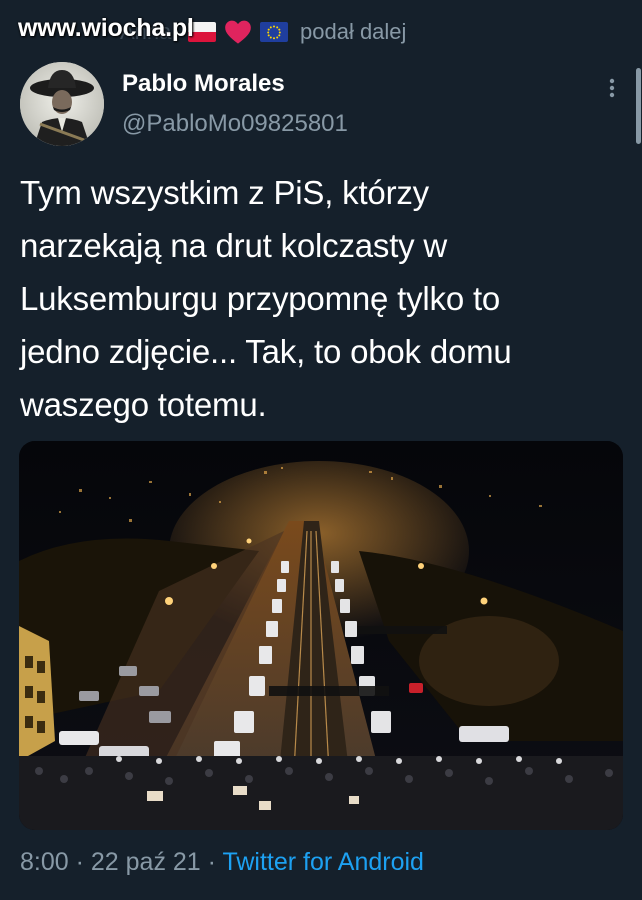 The width and height of the screenshot is (642, 900). What do you see at coordinates (274, 32) in the screenshot?
I see `eu-flag-icon` at bounding box center [274, 32].